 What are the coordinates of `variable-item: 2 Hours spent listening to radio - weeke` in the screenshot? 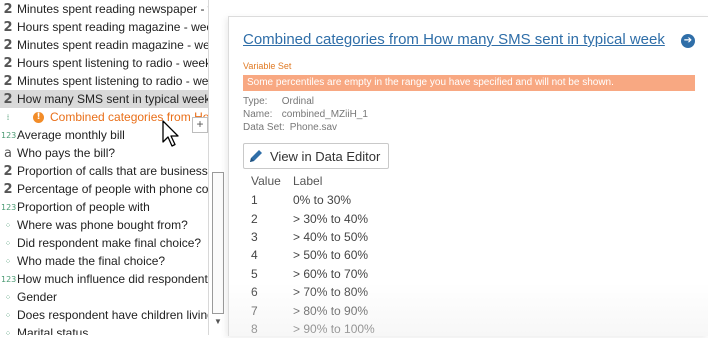 It's located at (113, 63).